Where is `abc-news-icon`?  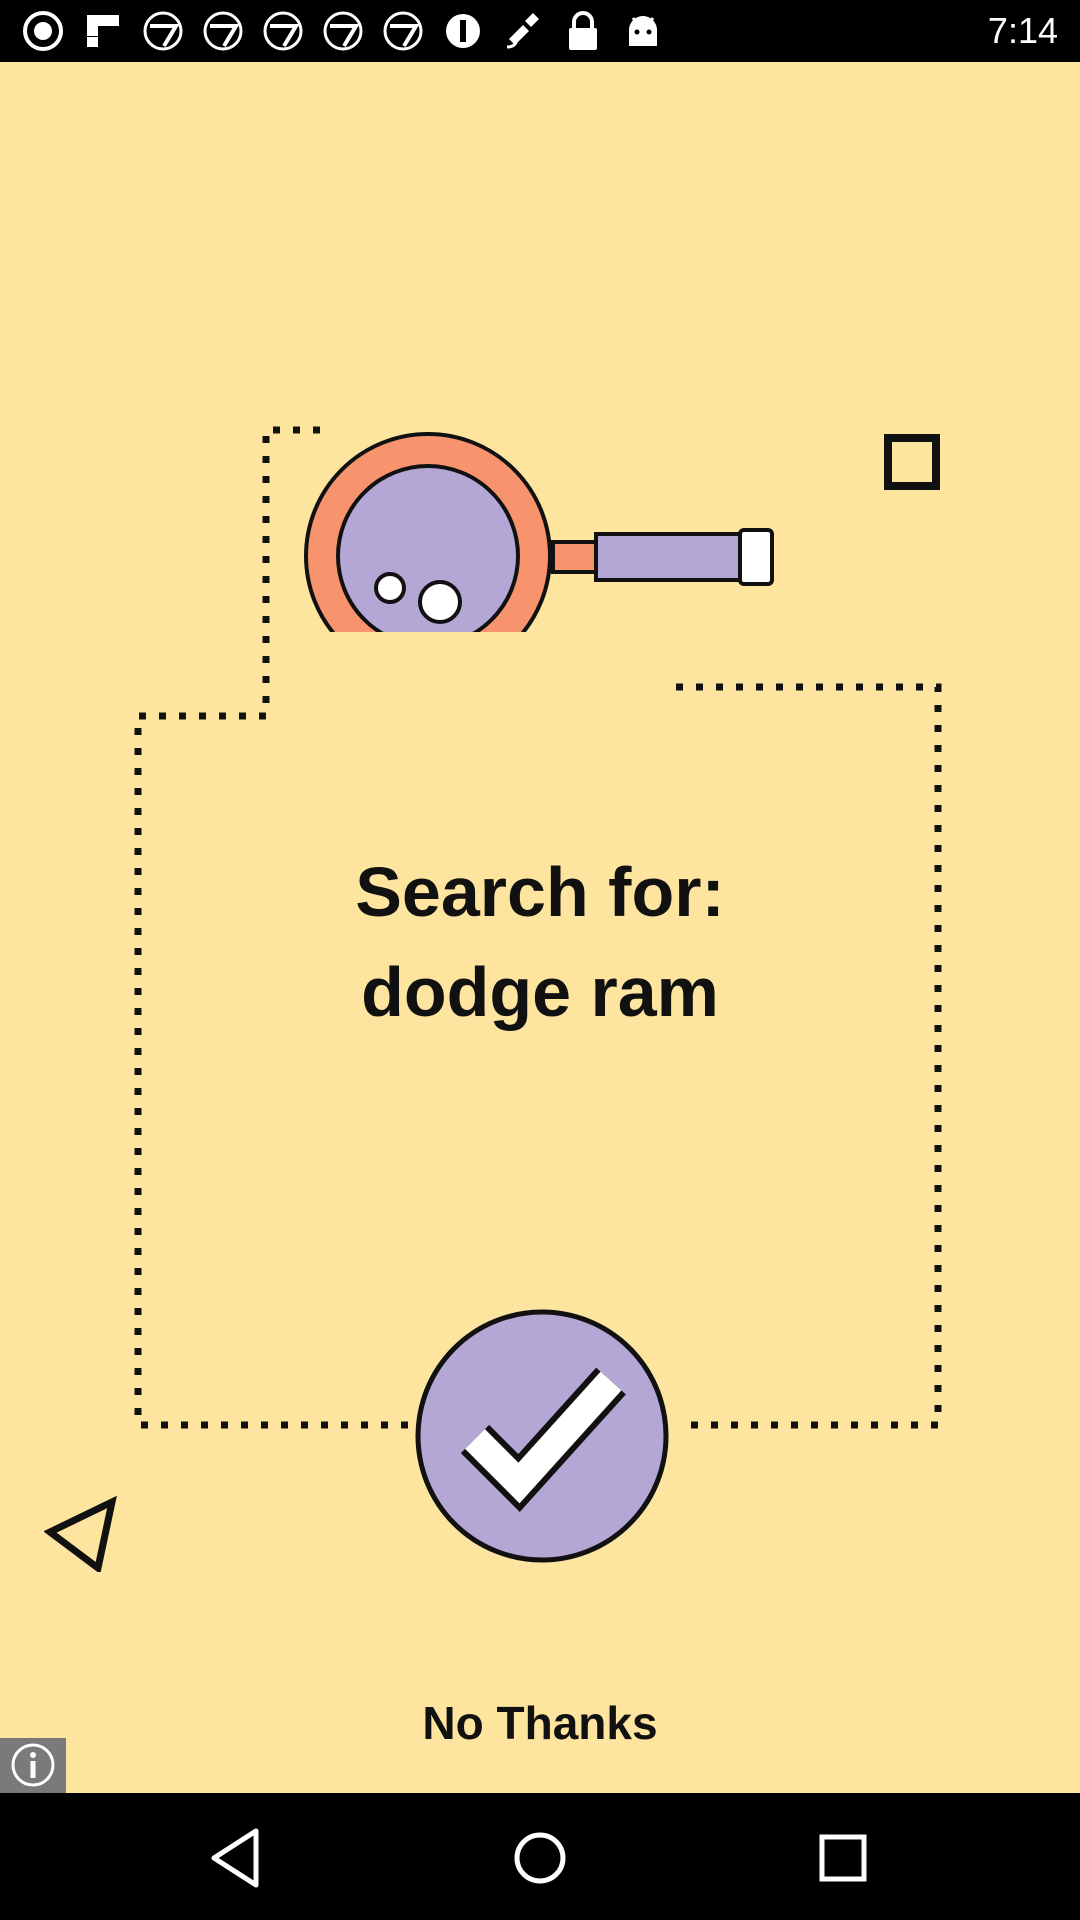
abc-news-icon is located at coordinates (43, 31).